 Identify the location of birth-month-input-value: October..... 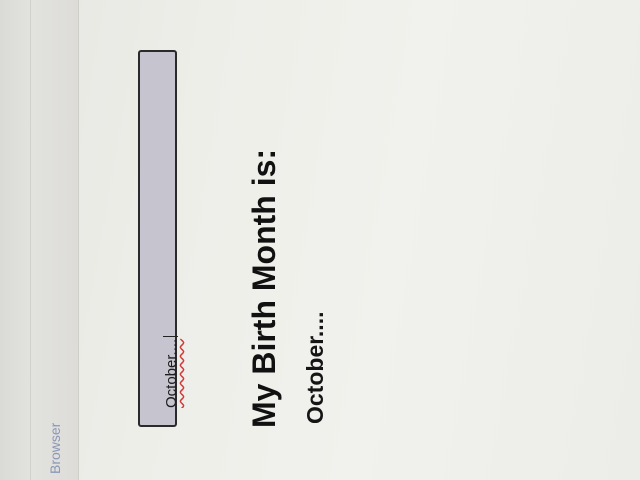
(171, 371).